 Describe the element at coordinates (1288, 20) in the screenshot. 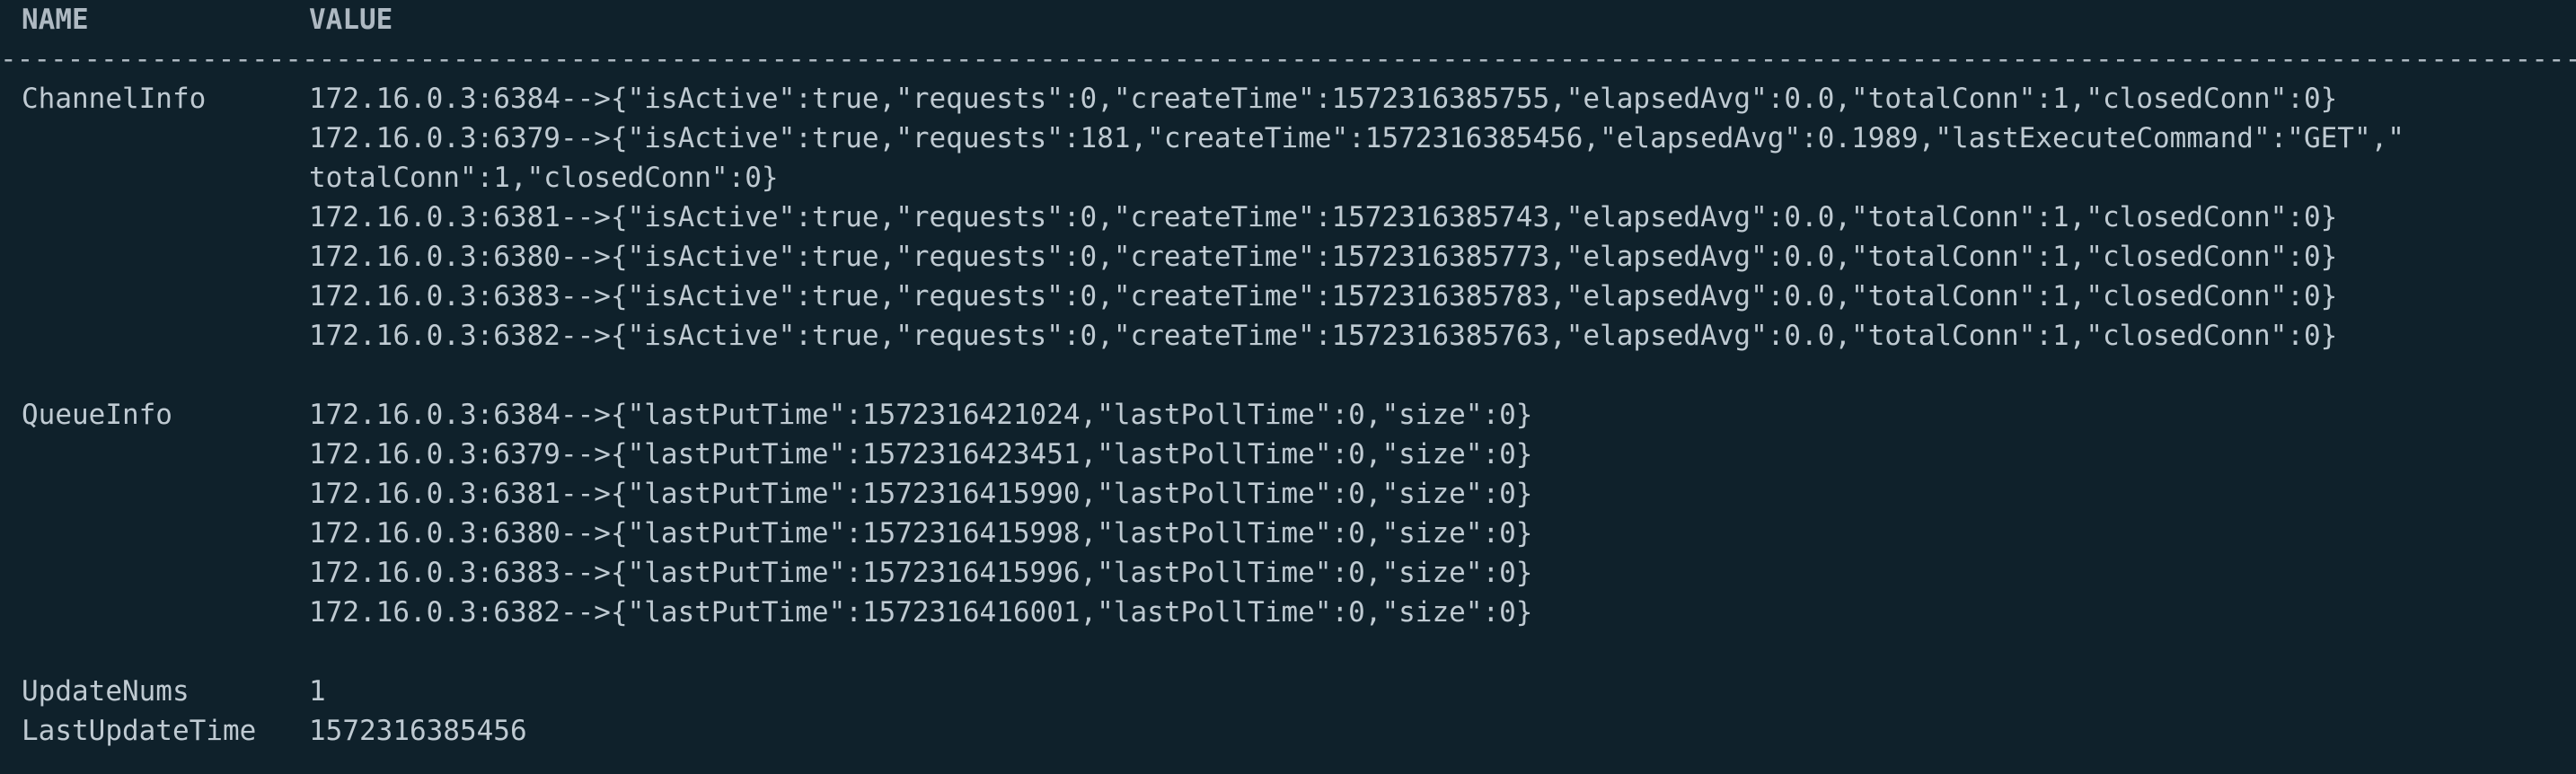

I see `table-header: NAME VALUE` at that location.